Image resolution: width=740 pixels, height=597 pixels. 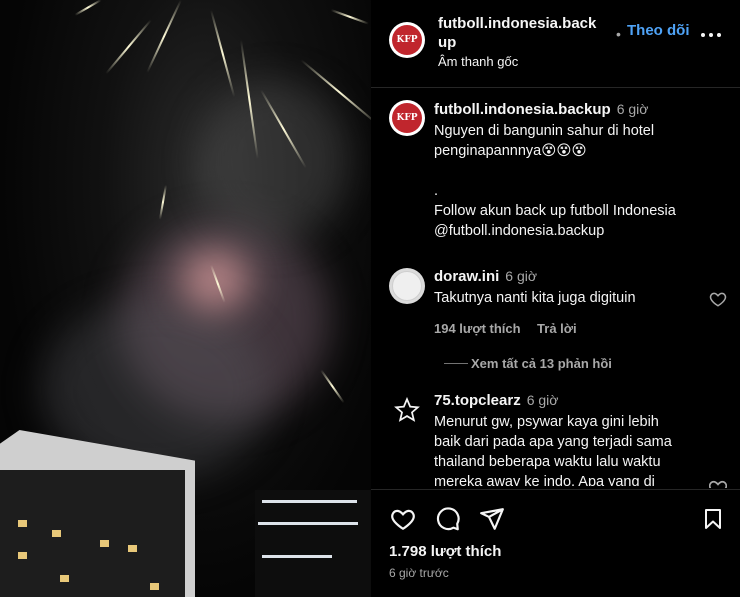 What do you see at coordinates (555, 231) in the screenshot?
I see `caption-mention: @futboll.indonesia.backup` at bounding box center [555, 231].